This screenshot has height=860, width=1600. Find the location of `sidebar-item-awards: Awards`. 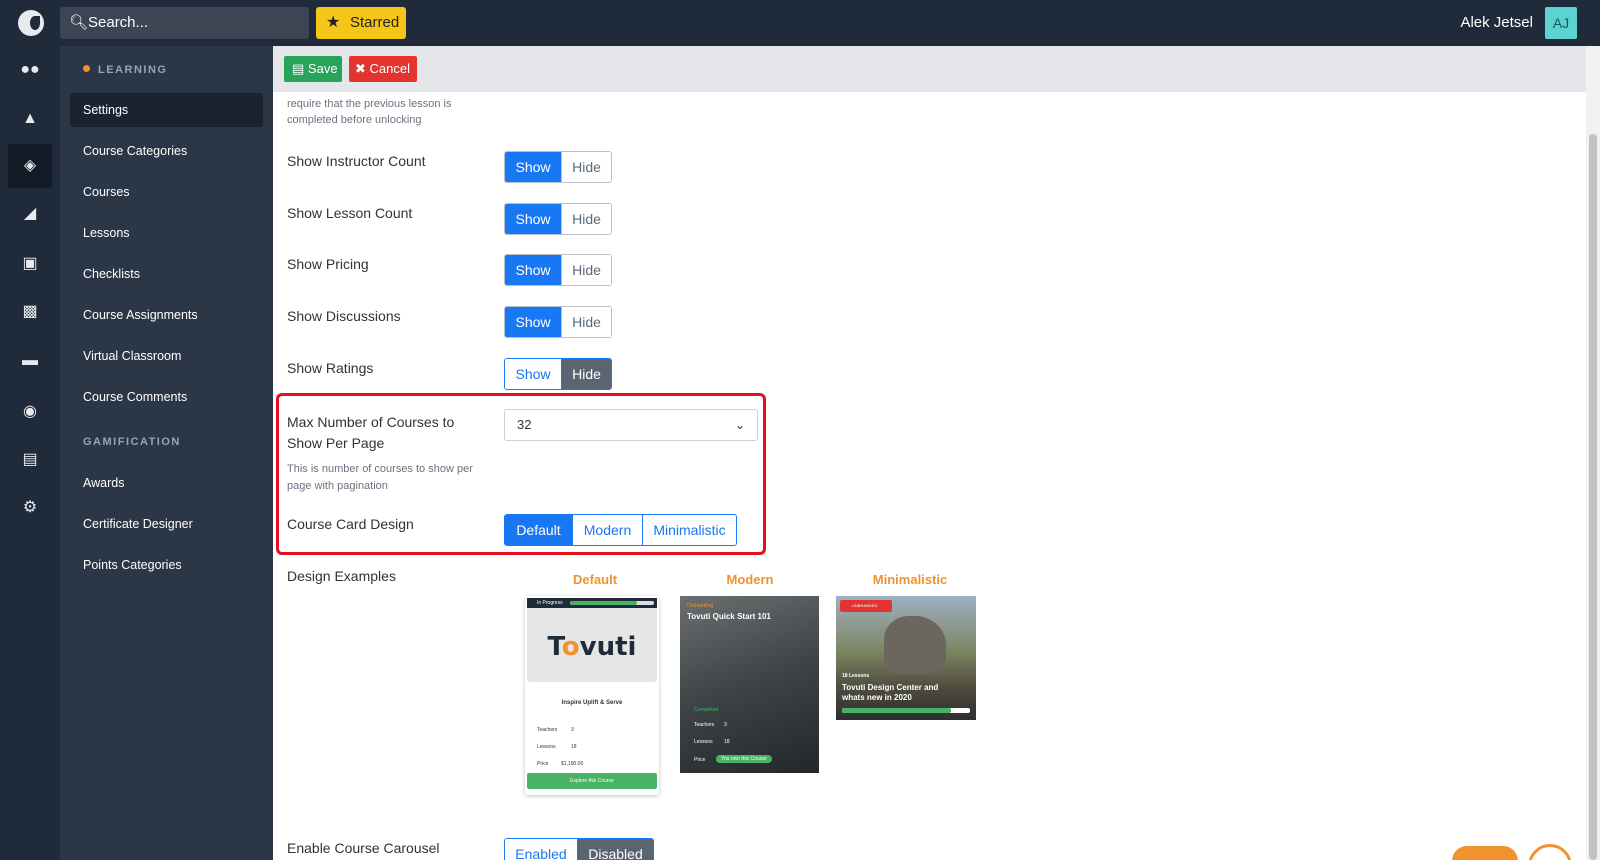

sidebar-item-awards: Awards is located at coordinates (166, 483).